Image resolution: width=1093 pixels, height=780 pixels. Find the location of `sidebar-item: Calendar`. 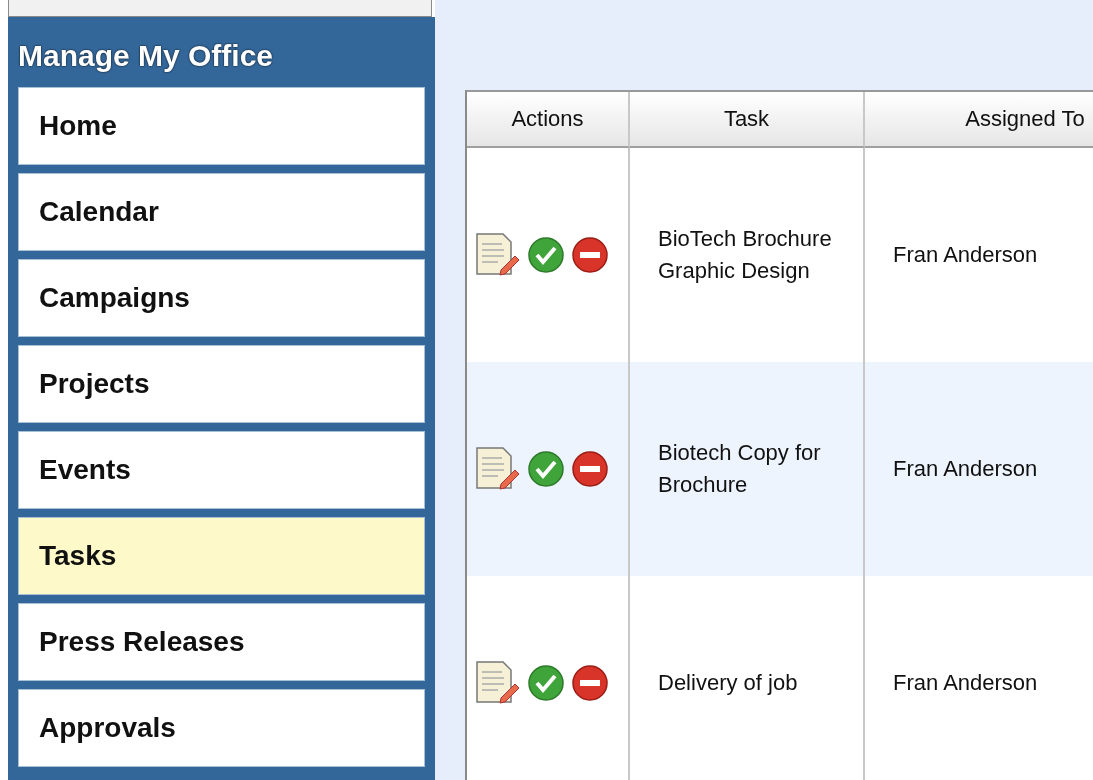

sidebar-item: Calendar is located at coordinates (221, 212).